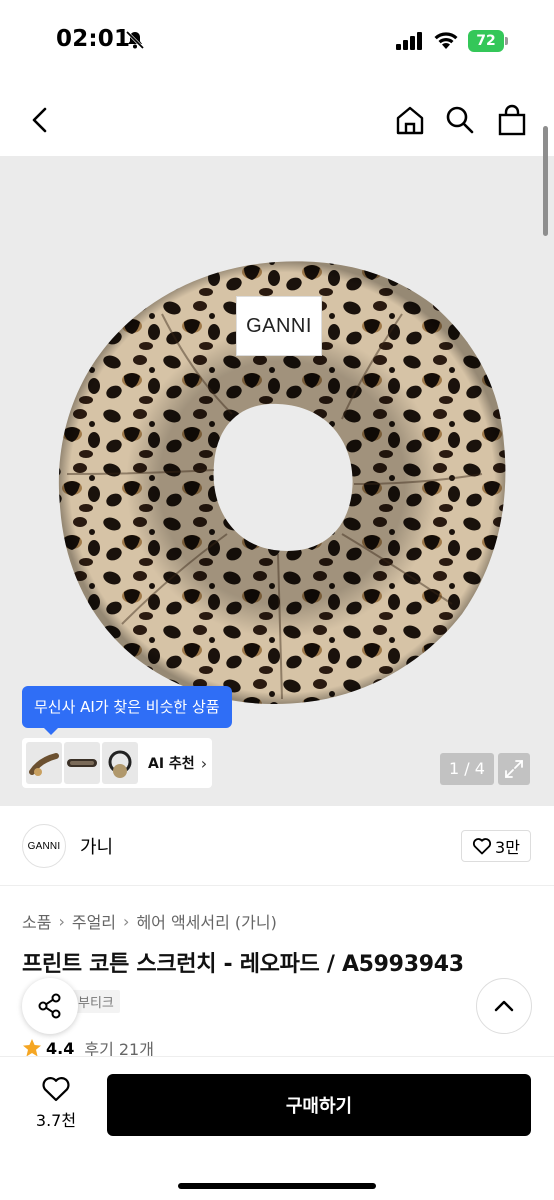 This screenshot has width=554, height=1200. I want to click on boutique-tag: 부티크, so click(96, 1001).